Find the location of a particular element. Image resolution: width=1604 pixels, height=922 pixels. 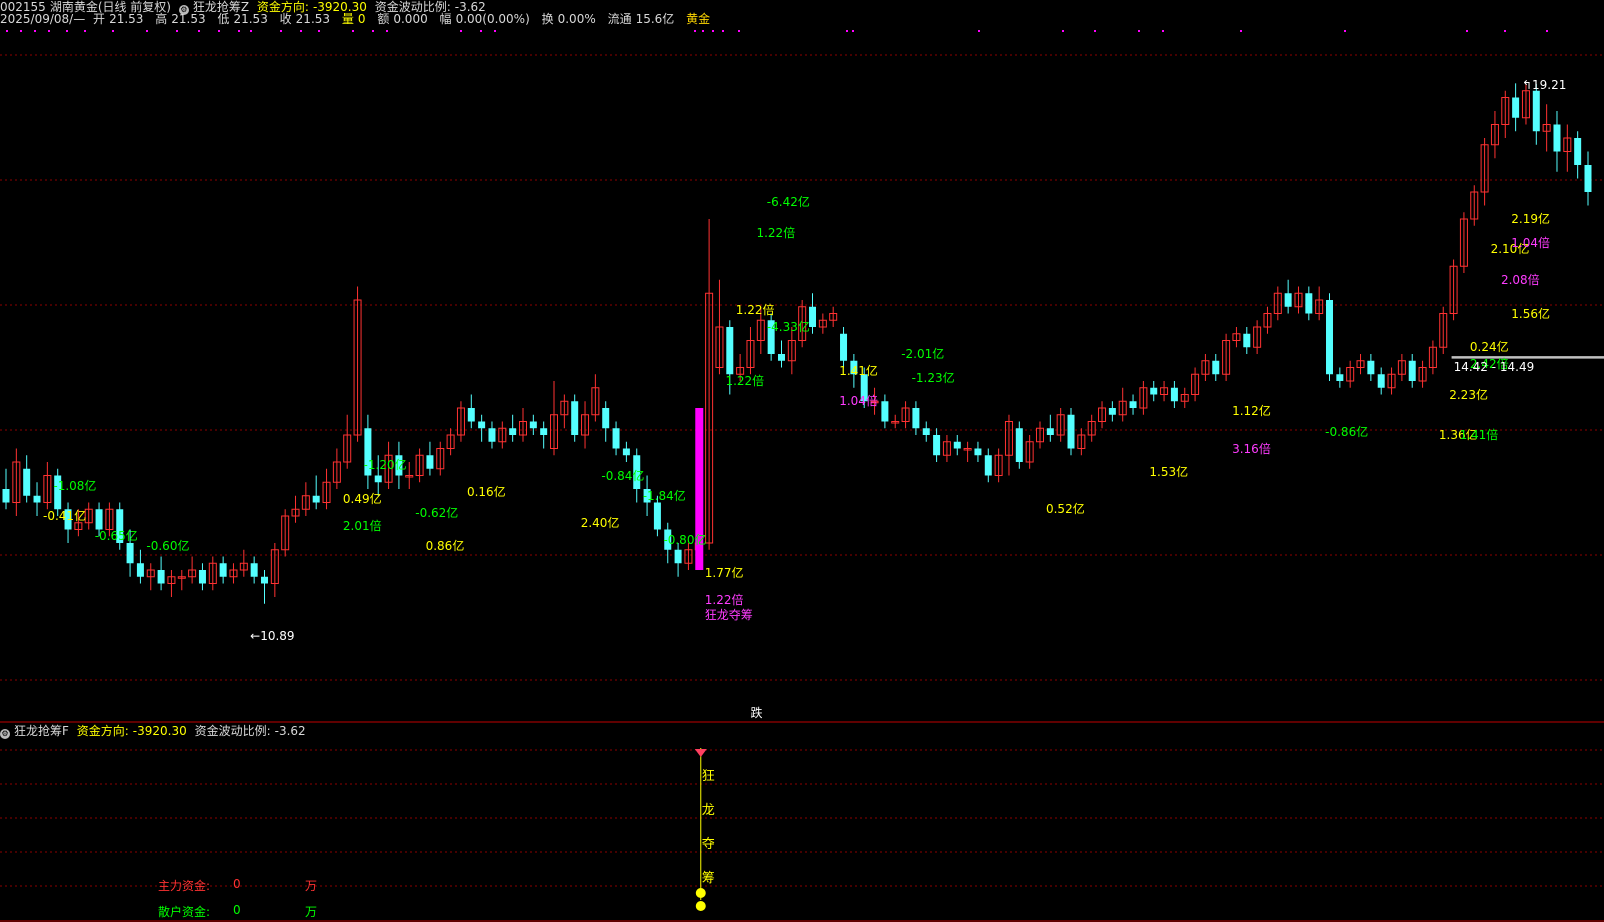

vertical-char: 筹 is located at coordinates (708, 878).